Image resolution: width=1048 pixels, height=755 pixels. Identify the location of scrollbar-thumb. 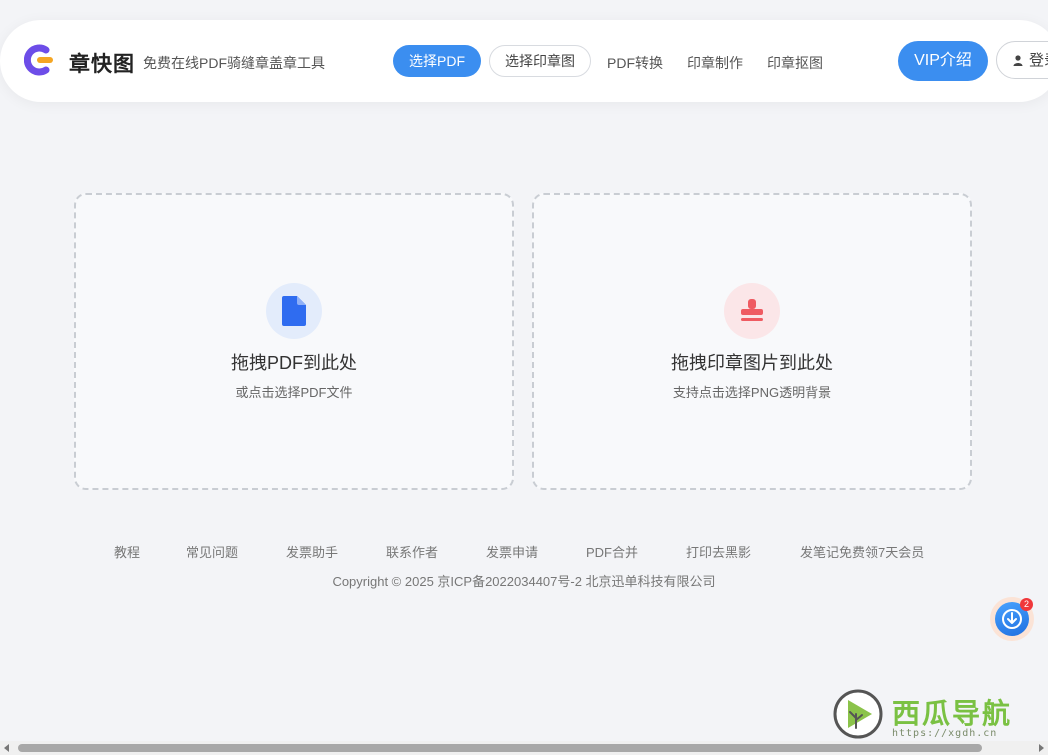
(500, 748).